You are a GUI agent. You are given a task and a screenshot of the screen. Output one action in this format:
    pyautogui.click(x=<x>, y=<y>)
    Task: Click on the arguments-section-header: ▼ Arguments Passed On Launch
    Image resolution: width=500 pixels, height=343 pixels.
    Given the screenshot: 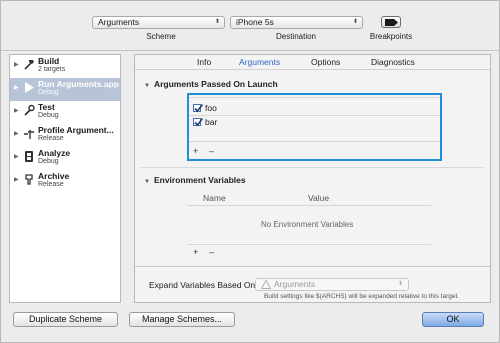 What is the action you would take?
    pyautogui.click(x=211, y=84)
    